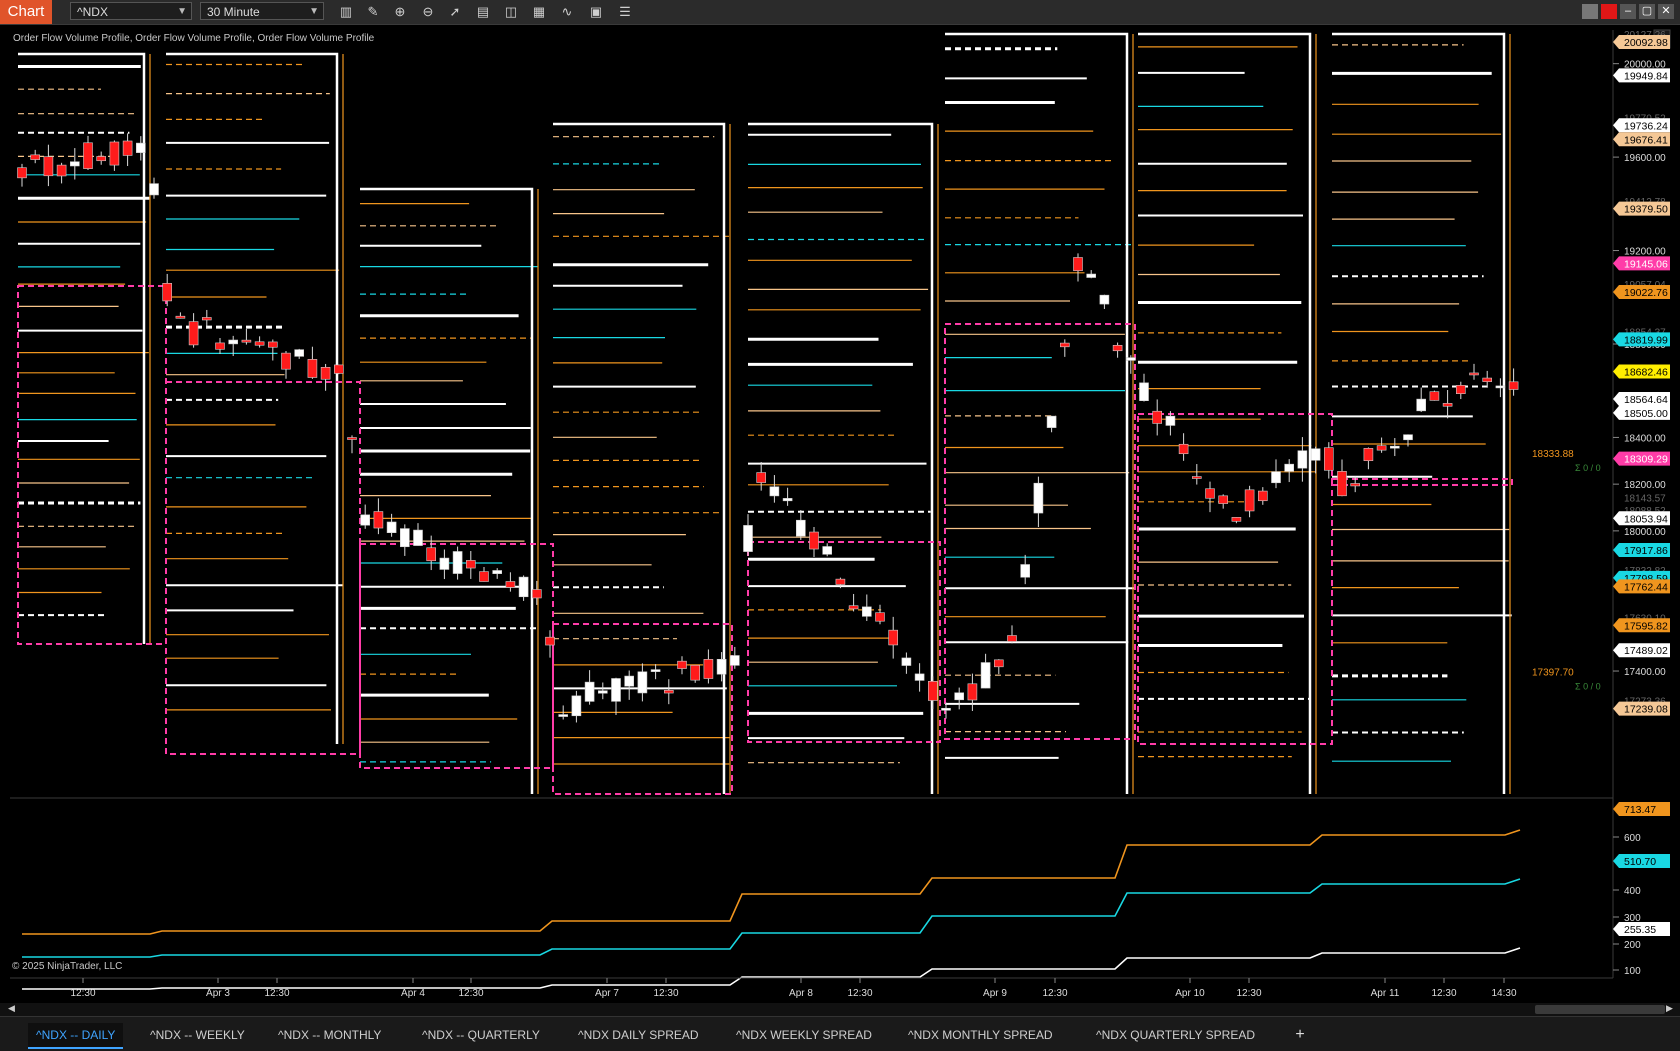  Describe the element at coordinates (76, 1036) in the screenshot. I see `tab-ndx-daily: ^NDX -- DAILY` at that location.